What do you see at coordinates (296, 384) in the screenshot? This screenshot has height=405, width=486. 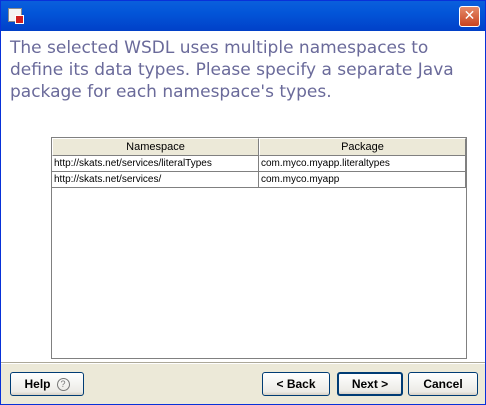 I see `back-button: < Back` at bounding box center [296, 384].